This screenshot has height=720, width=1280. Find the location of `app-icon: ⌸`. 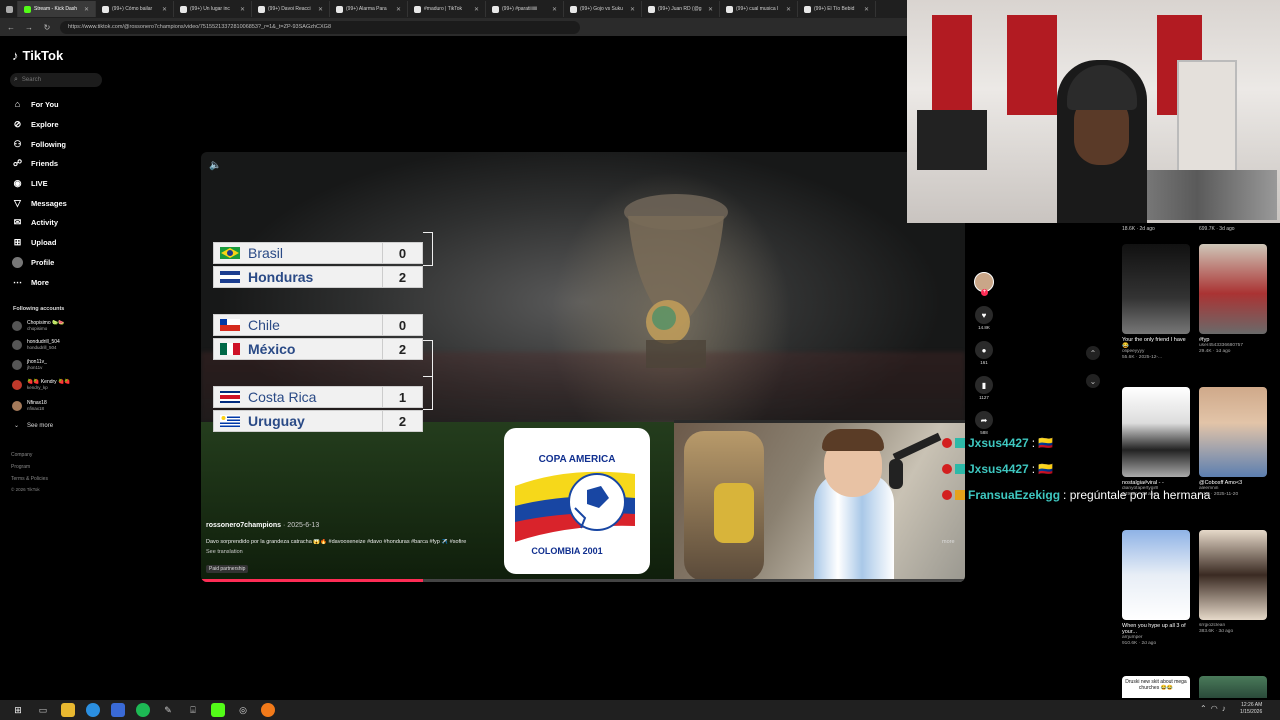

app-icon: ⌸ is located at coordinates (193, 710).